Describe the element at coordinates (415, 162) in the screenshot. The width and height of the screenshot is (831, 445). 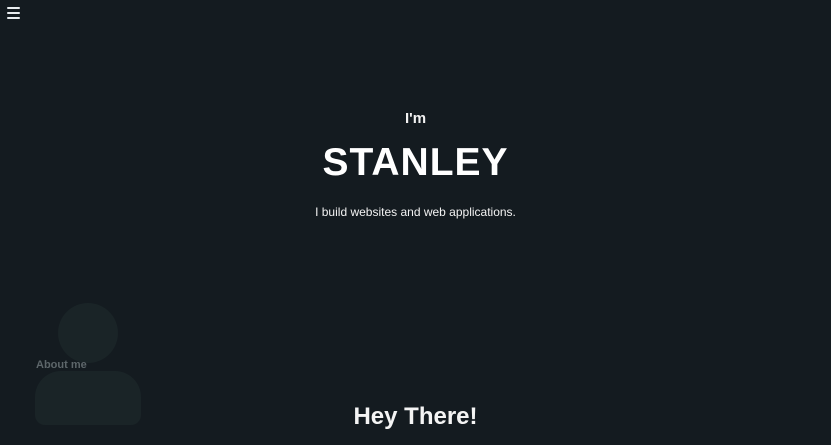
I see `hero-name: STANLEY` at that location.